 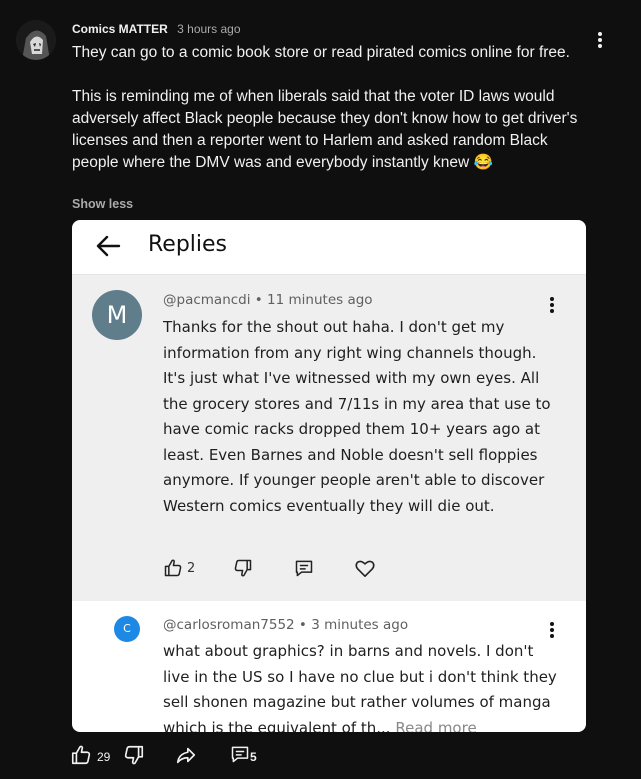 I want to click on reply-meta: @pacmancdi • 11 minutes ago, so click(x=268, y=300).